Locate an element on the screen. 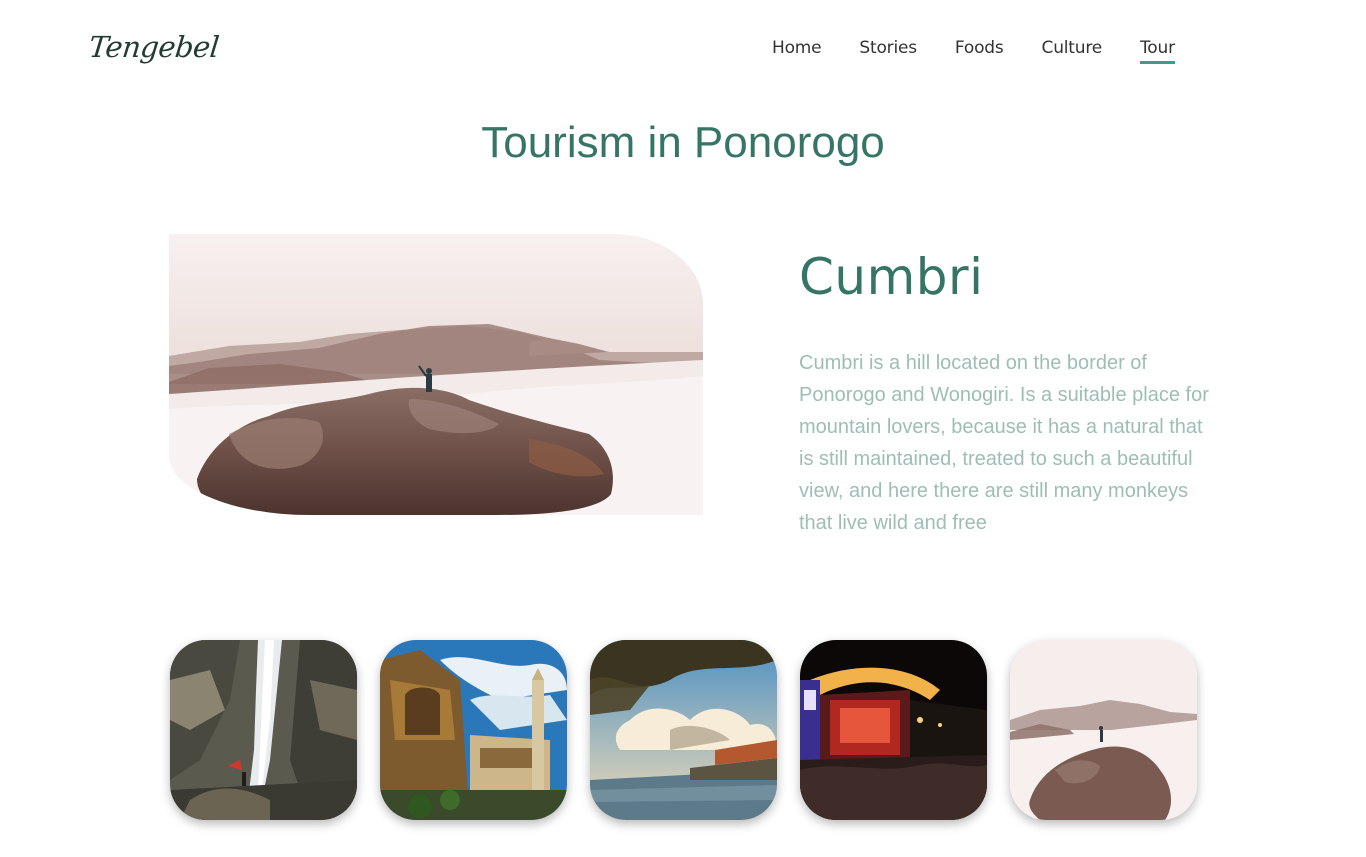 The width and height of the screenshot is (1366, 857). nav-home: Home is located at coordinates (797, 51).